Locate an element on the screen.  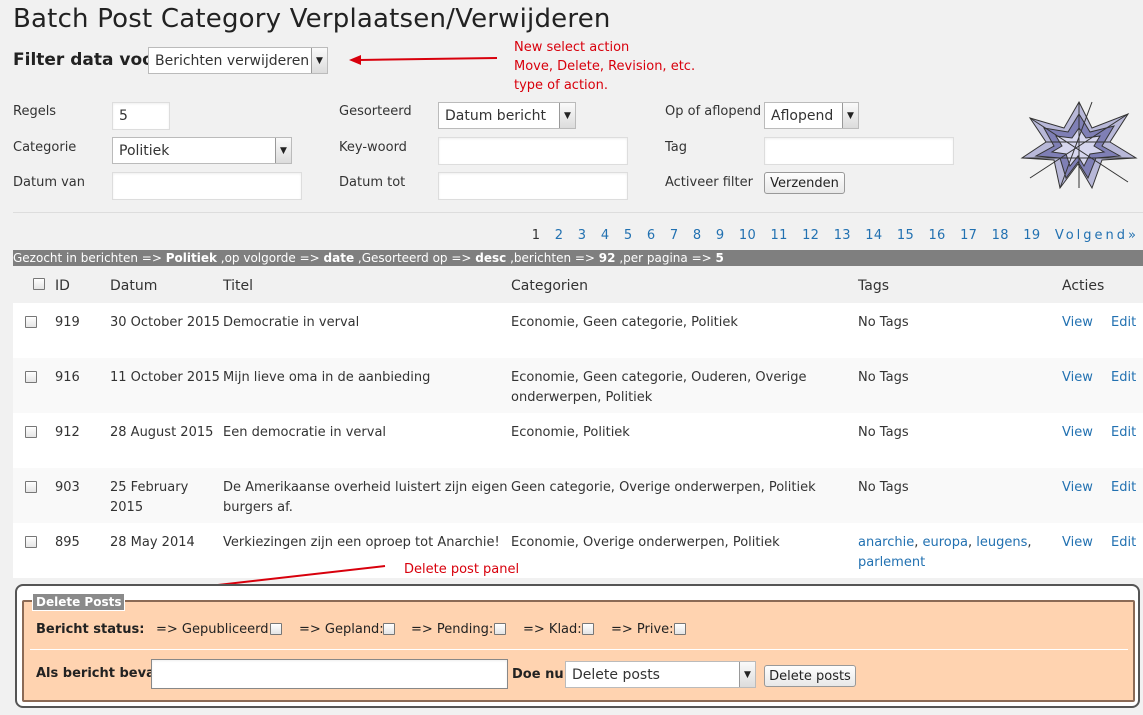
aflopend-select: Aflopend ▼ is located at coordinates (811, 115).